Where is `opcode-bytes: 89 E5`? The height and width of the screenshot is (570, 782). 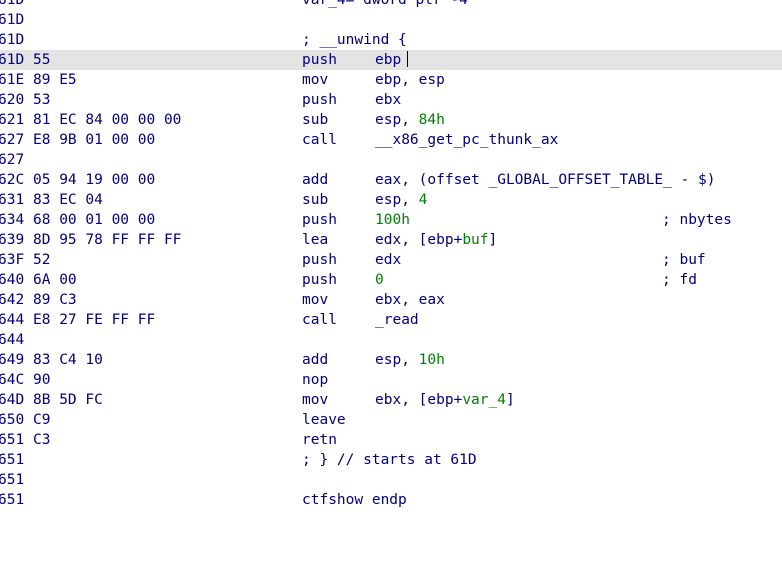 opcode-bytes: 89 E5 is located at coordinates (55, 80).